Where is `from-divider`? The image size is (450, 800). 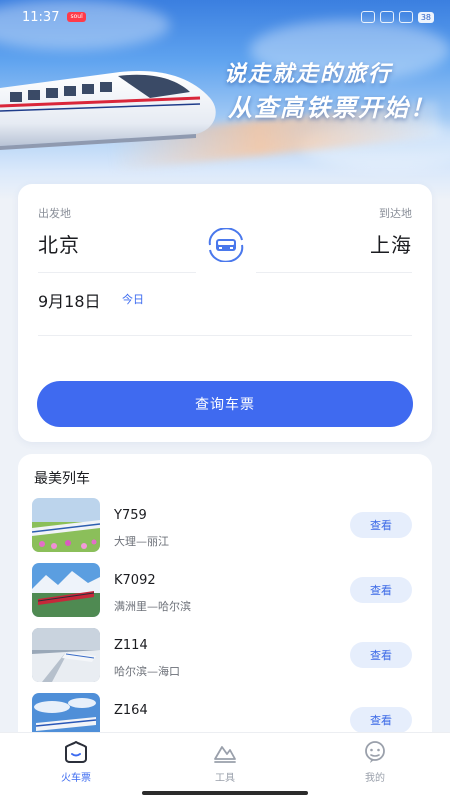 from-divider is located at coordinates (117, 272).